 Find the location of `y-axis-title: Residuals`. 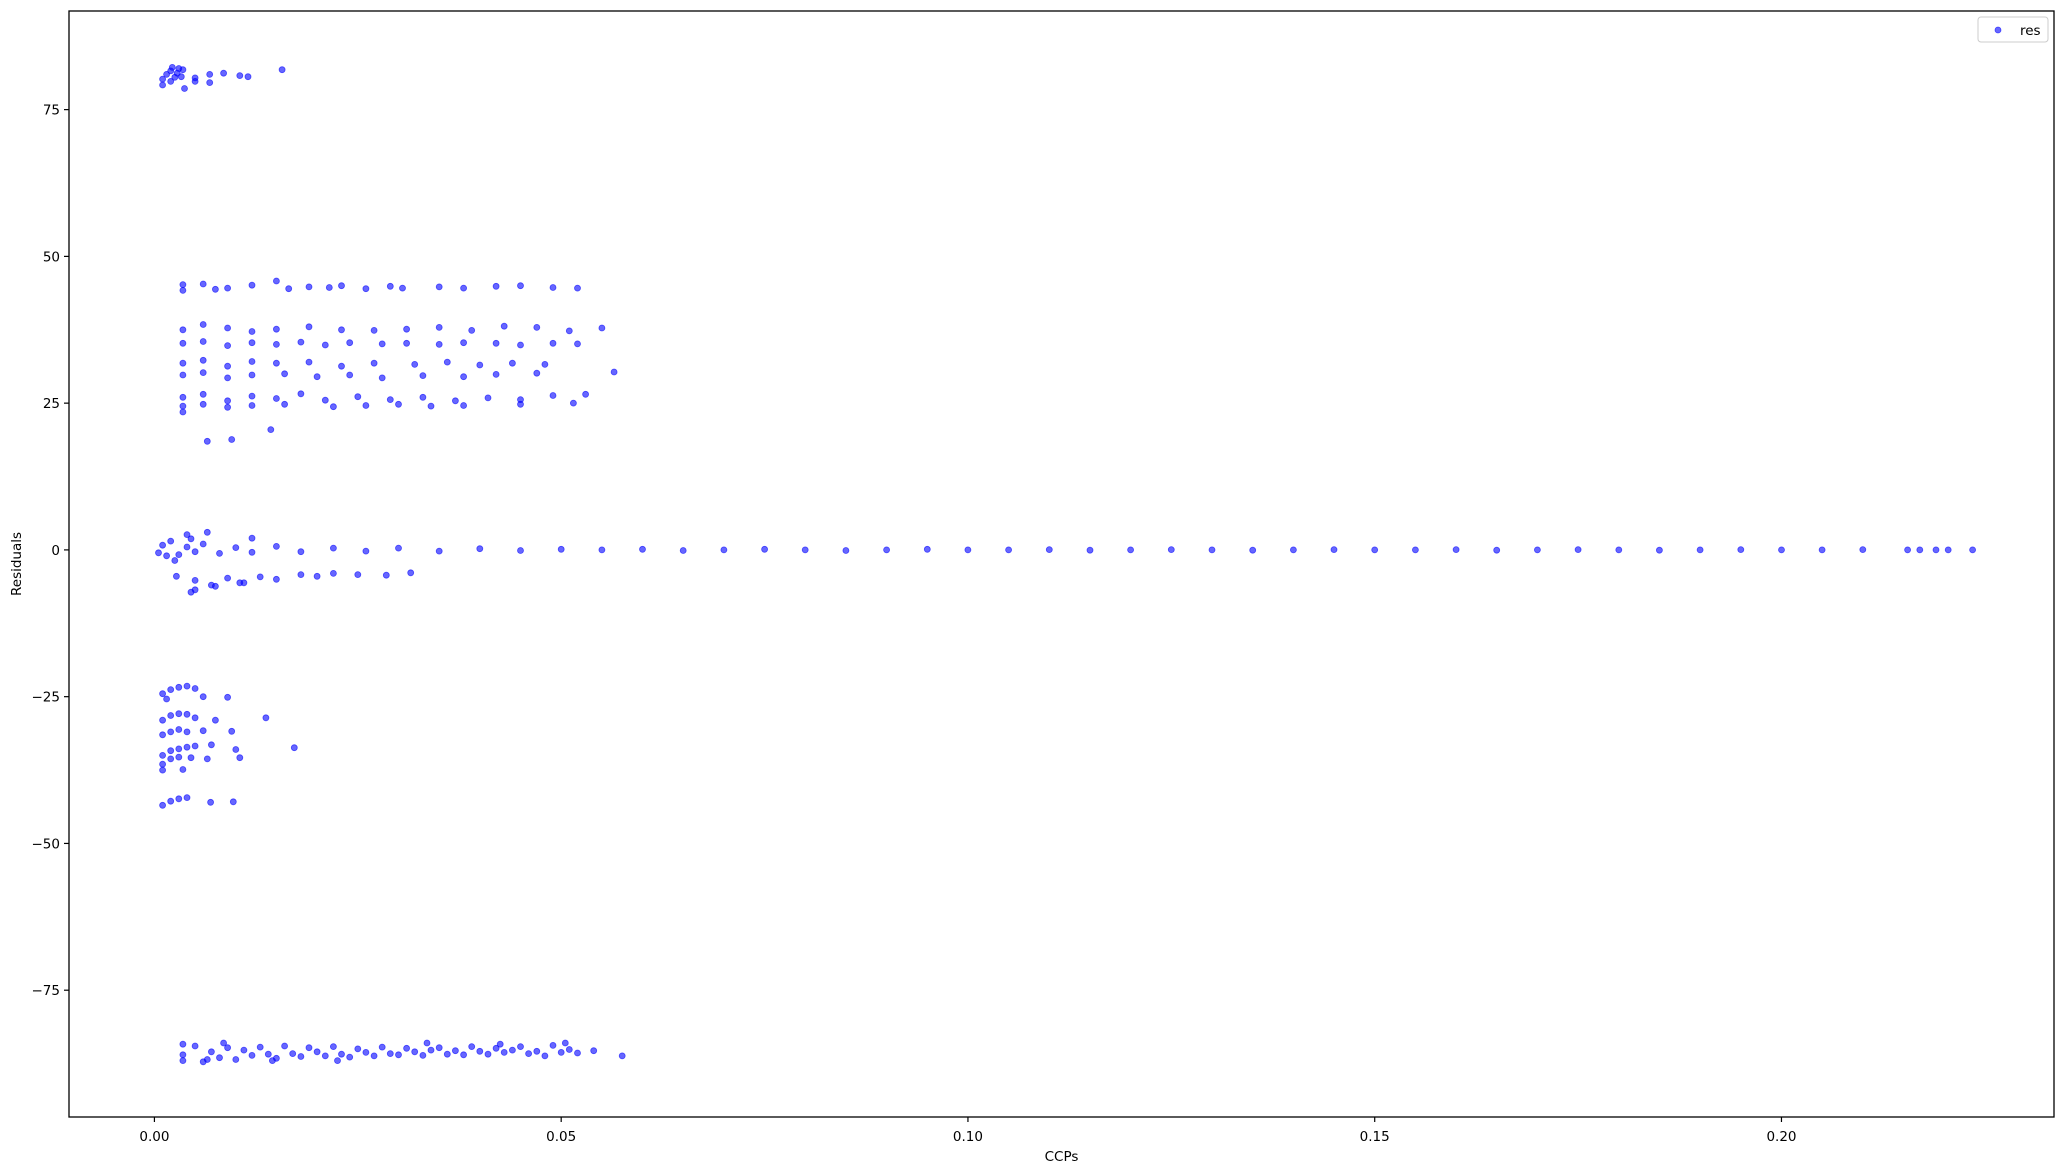

y-axis-title: Residuals is located at coordinates (17, 564).